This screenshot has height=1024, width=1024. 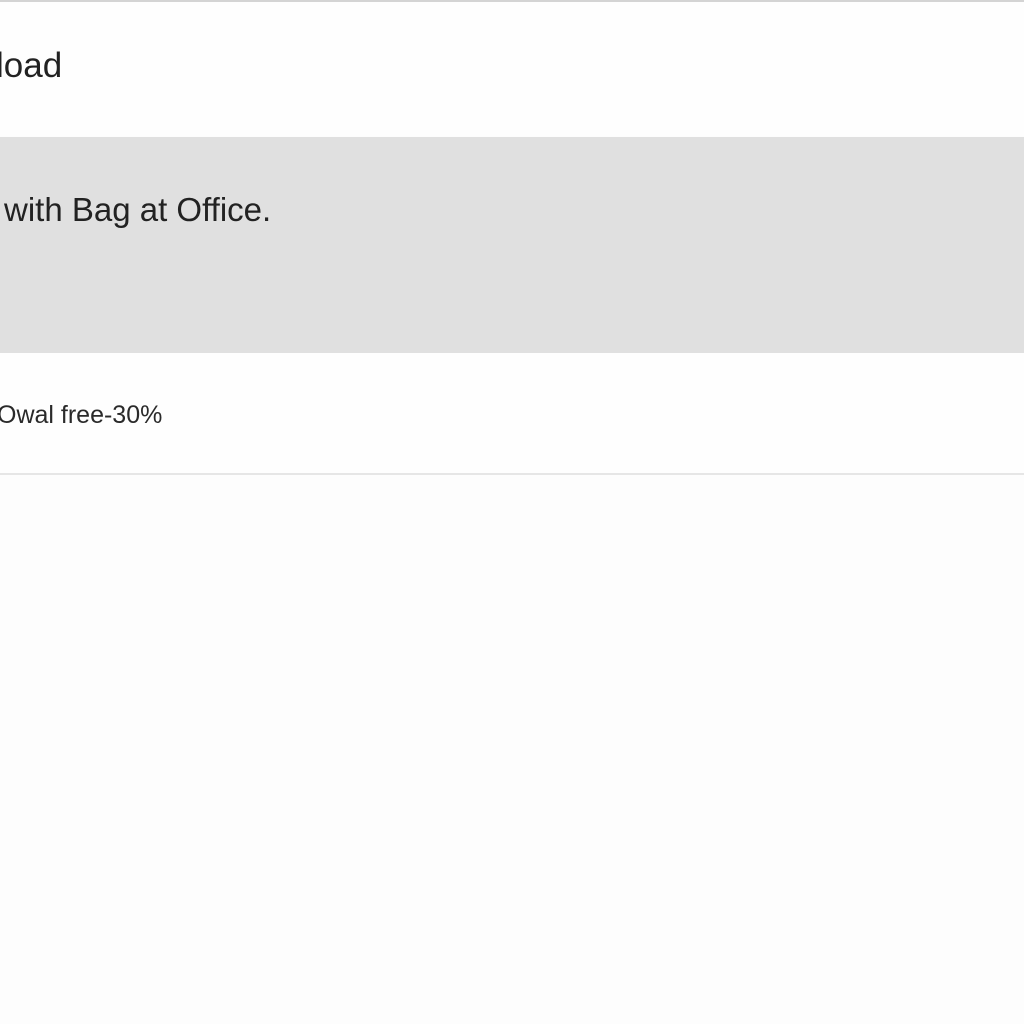 What do you see at coordinates (138, 209) in the screenshot?
I see `list-item-text: with Bag at Office.` at bounding box center [138, 209].